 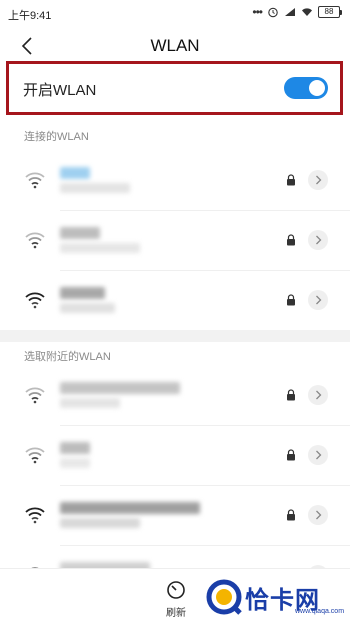 What do you see at coordinates (30, 16) in the screenshot?
I see `status-time: 上午9:41` at bounding box center [30, 16].